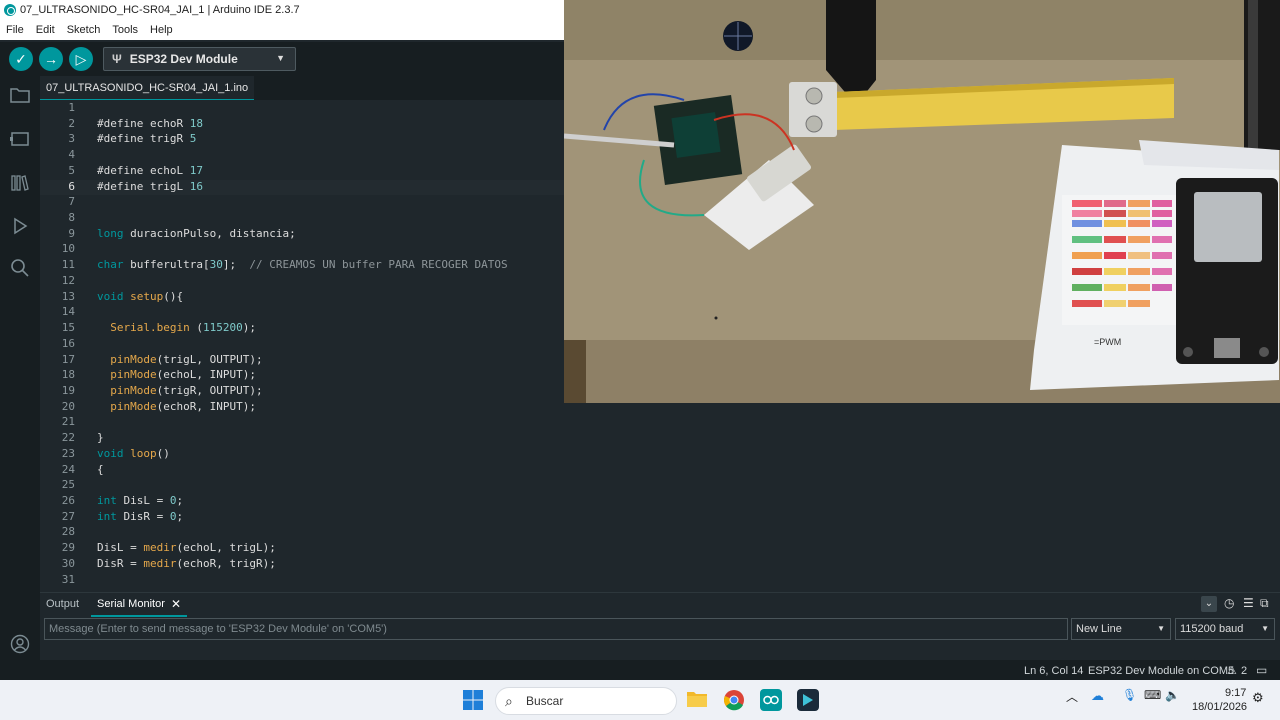 The image size is (1280, 720). Describe the element at coordinates (68, 485) in the screenshot. I see `line-number: 25` at that location.